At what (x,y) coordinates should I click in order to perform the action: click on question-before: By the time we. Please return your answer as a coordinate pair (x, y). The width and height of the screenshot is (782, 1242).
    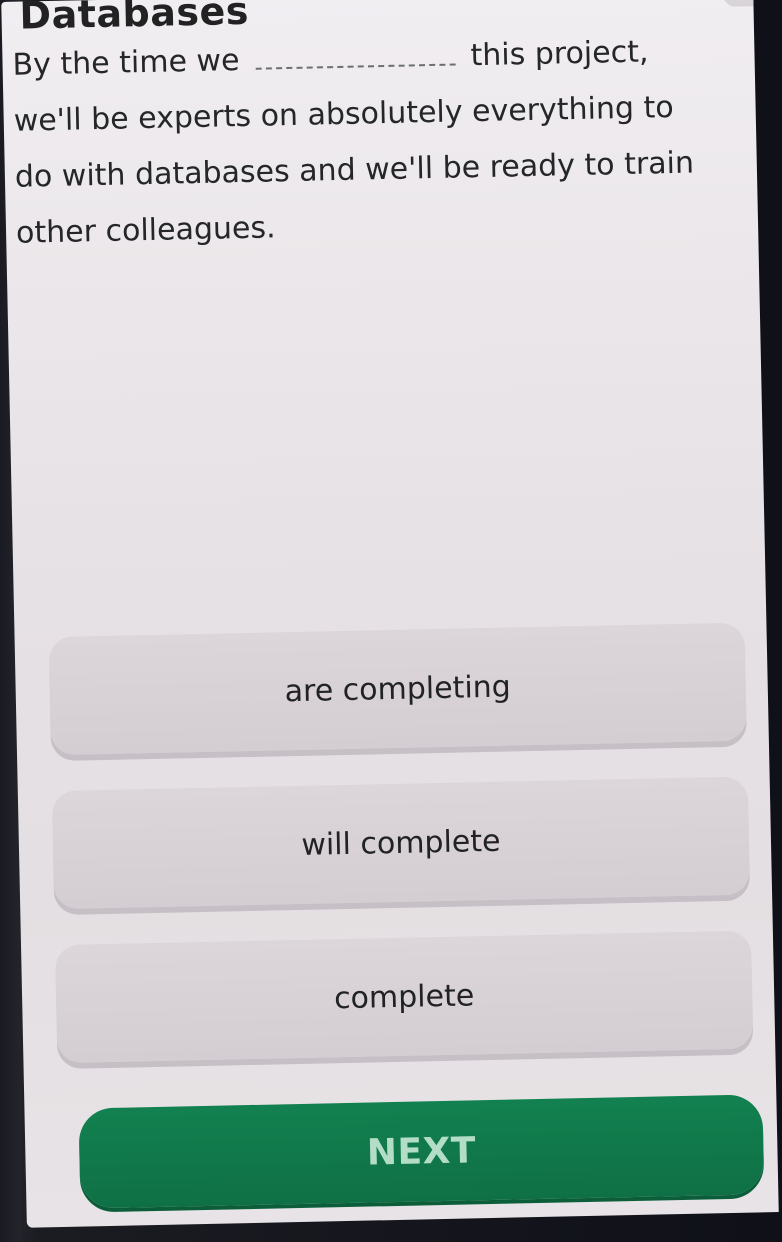
    Looking at the image, I should click on (126, 63).